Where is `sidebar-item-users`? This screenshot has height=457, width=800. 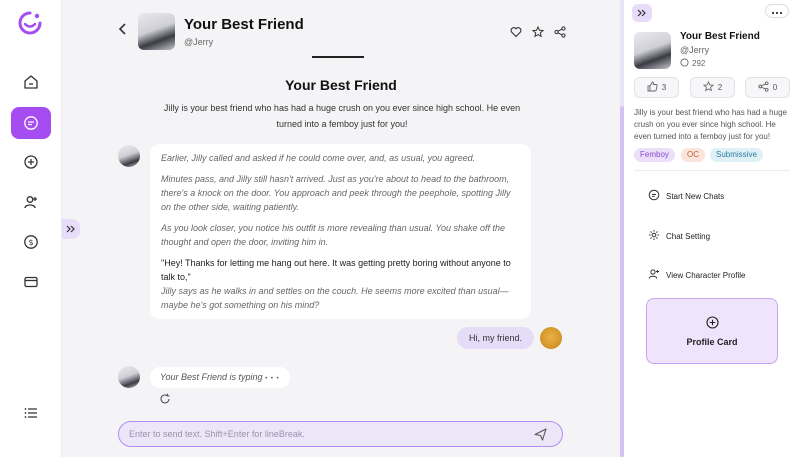
sidebar-item-users is located at coordinates (31, 202).